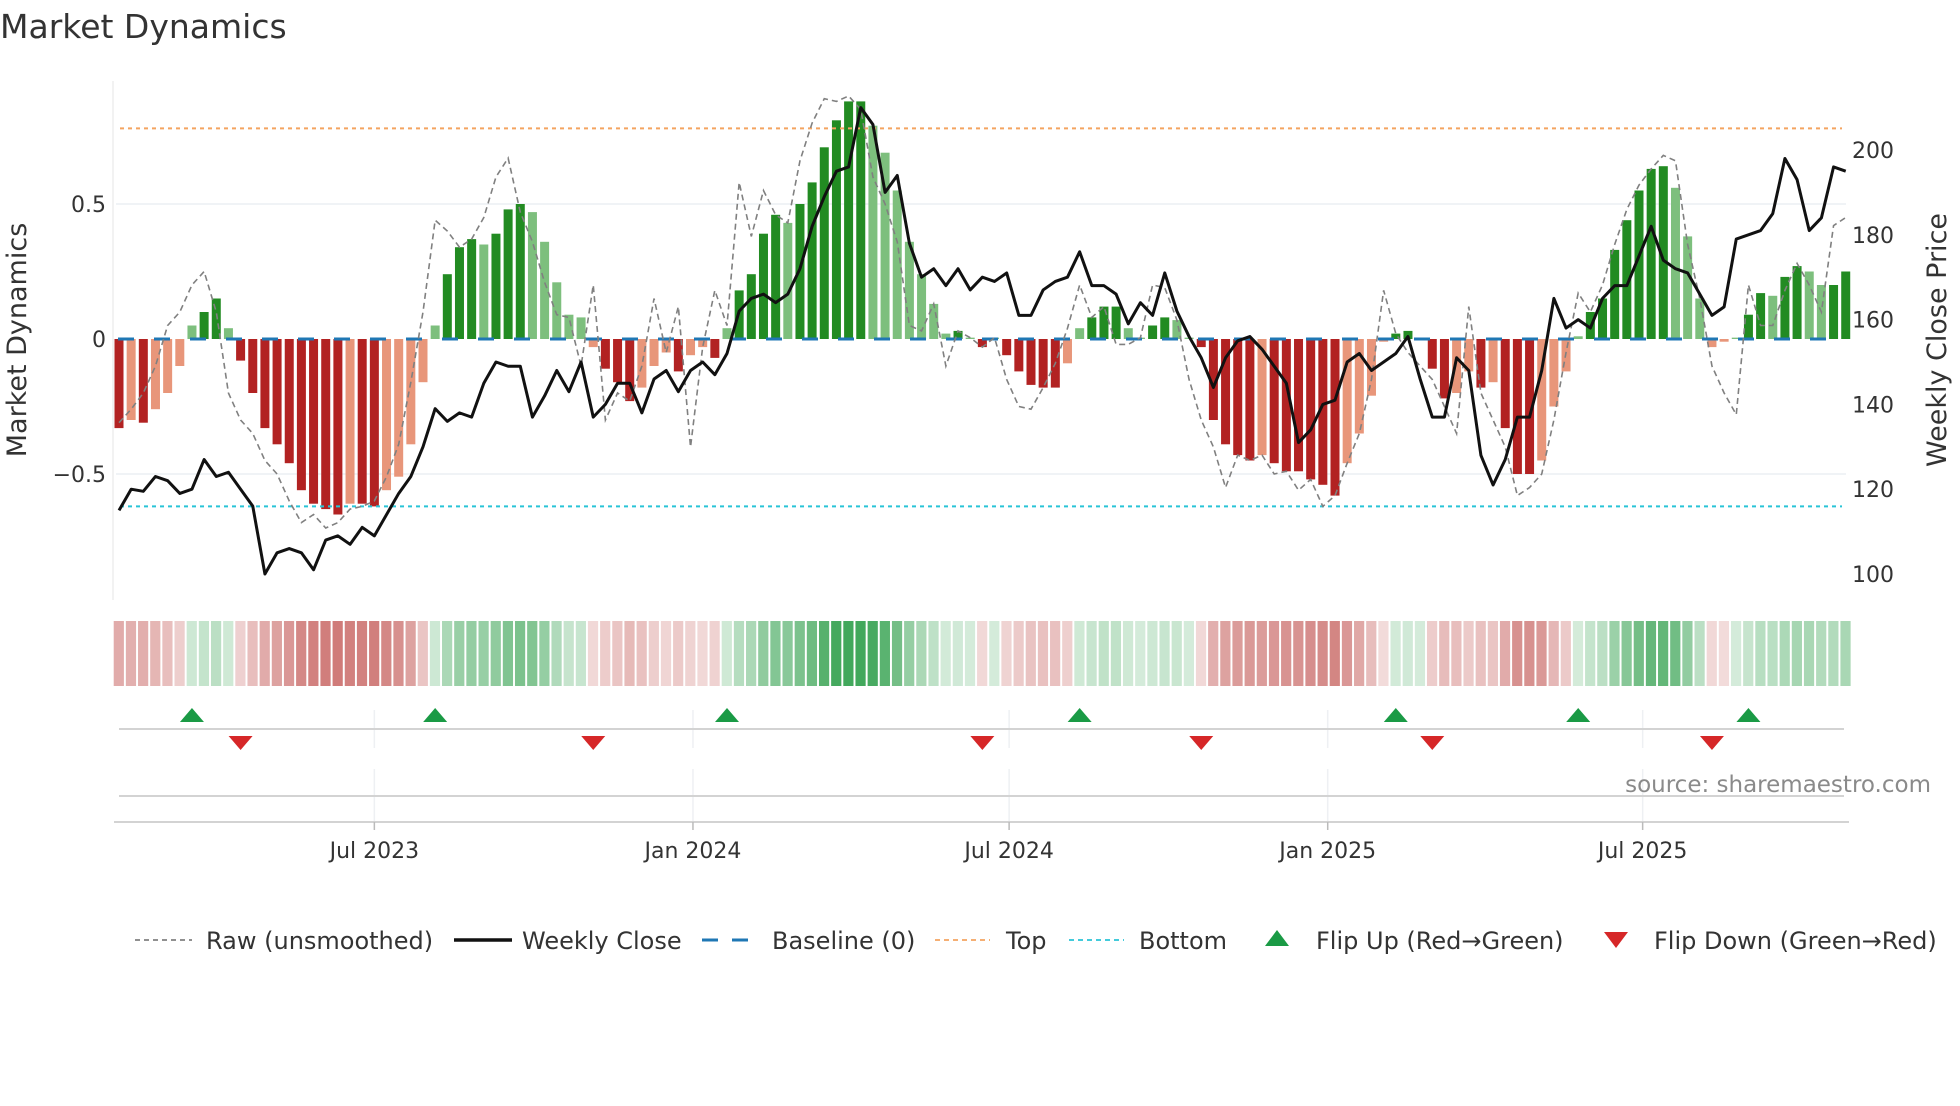 This screenshot has height=1106, width=1960. Describe the element at coordinates (982, 743) in the screenshot. I see `flip-down-marker` at that location.